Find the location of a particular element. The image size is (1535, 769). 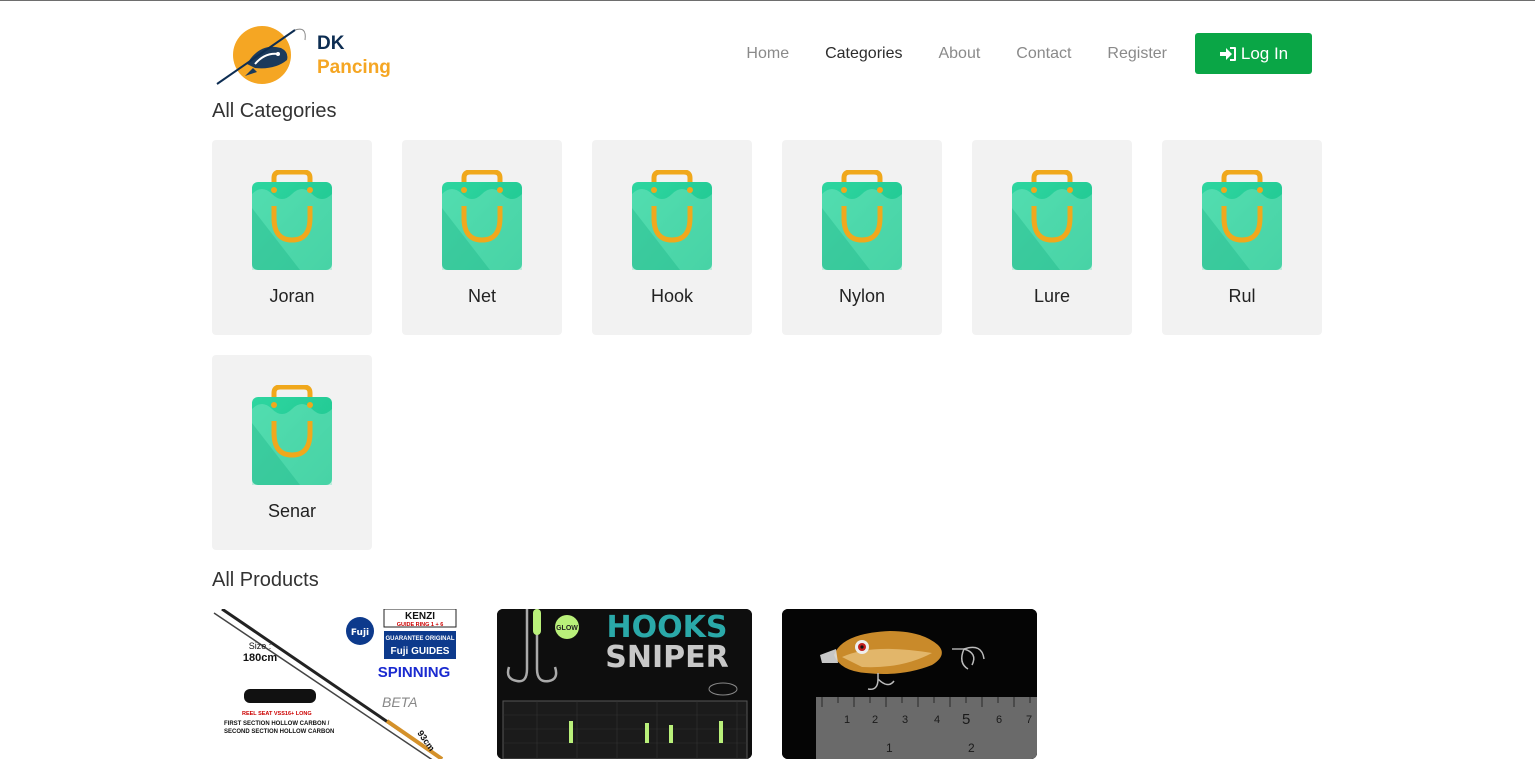

brand-text: KENZI is located at coordinates (420, 616).